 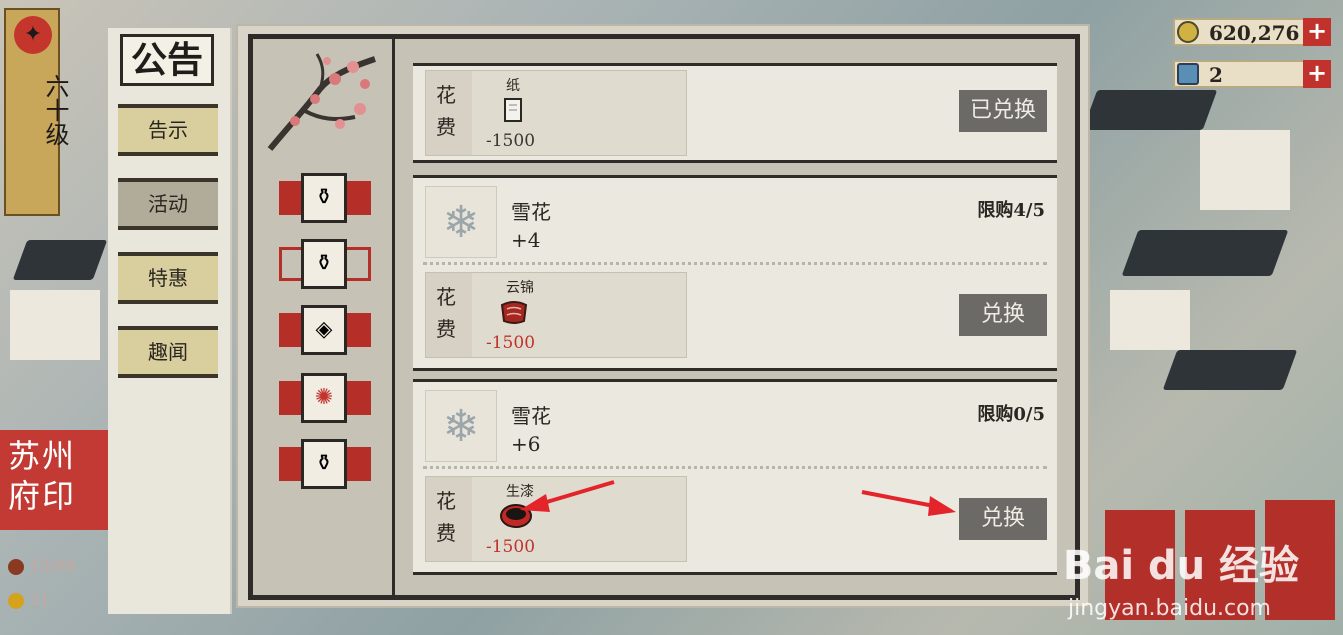 What do you see at coordinates (1169, 608) in the screenshot?
I see `watermark-url: jingyan.baidu.com` at bounding box center [1169, 608].